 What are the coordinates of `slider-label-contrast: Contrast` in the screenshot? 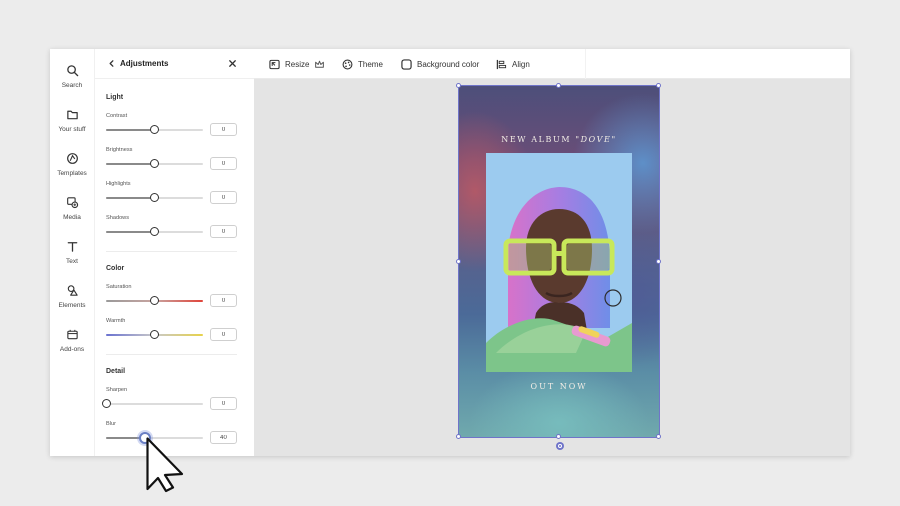 It's located at (117, 116).